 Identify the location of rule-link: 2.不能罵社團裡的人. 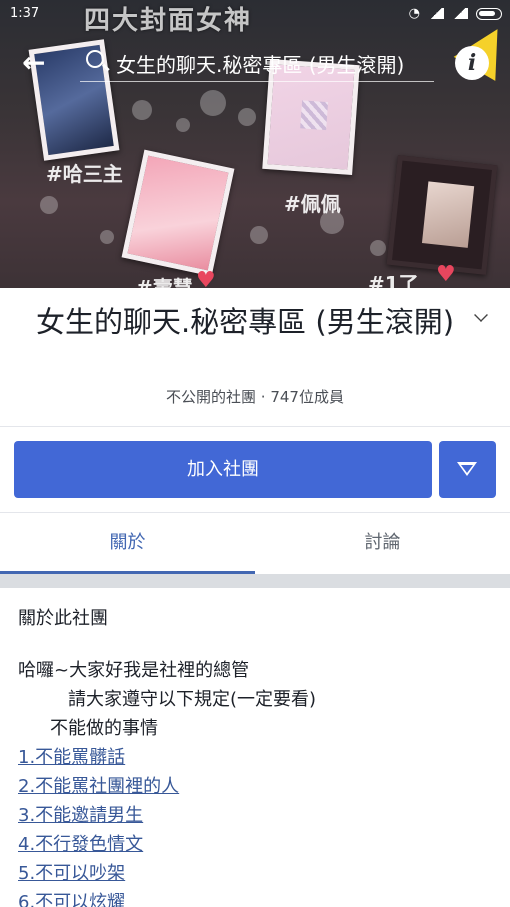
(98, 786).